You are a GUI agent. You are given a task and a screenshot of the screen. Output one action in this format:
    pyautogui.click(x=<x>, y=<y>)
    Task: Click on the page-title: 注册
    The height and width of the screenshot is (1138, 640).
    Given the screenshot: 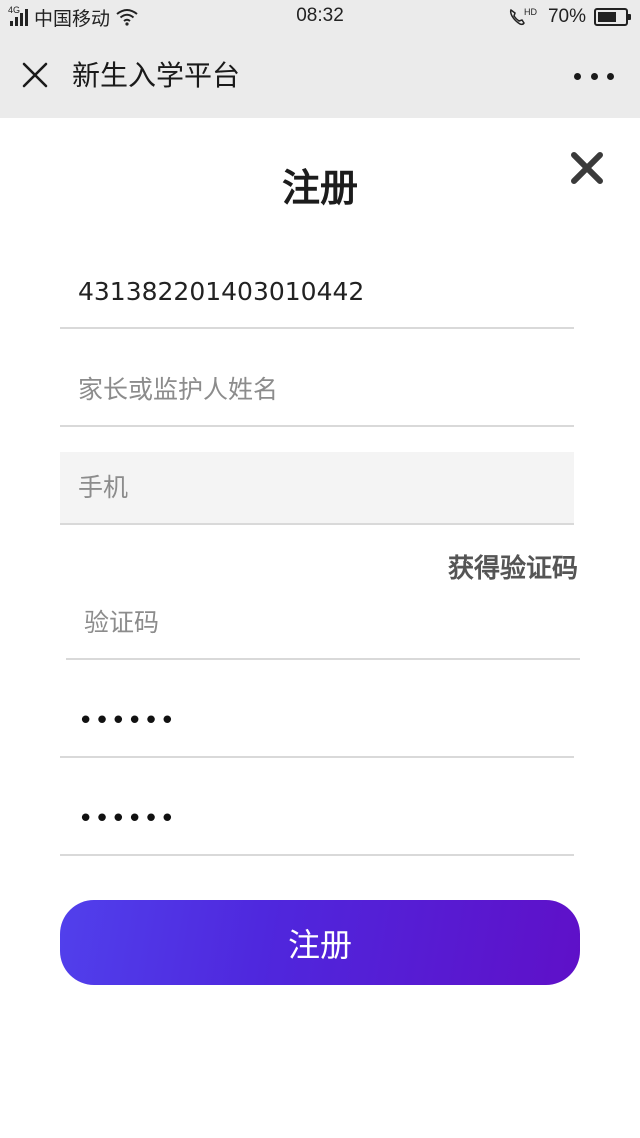 What is the action you would take?
    pyautogui.click(x=319, y=188)
    